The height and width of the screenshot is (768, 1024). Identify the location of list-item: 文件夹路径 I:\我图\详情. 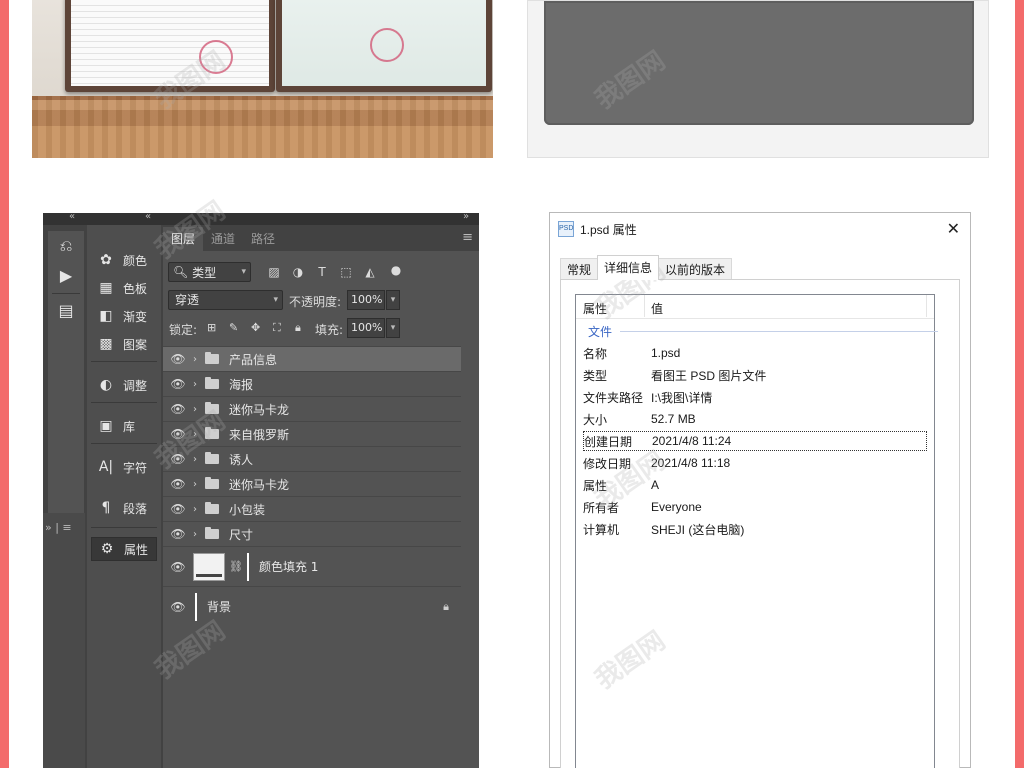
(755, 397).